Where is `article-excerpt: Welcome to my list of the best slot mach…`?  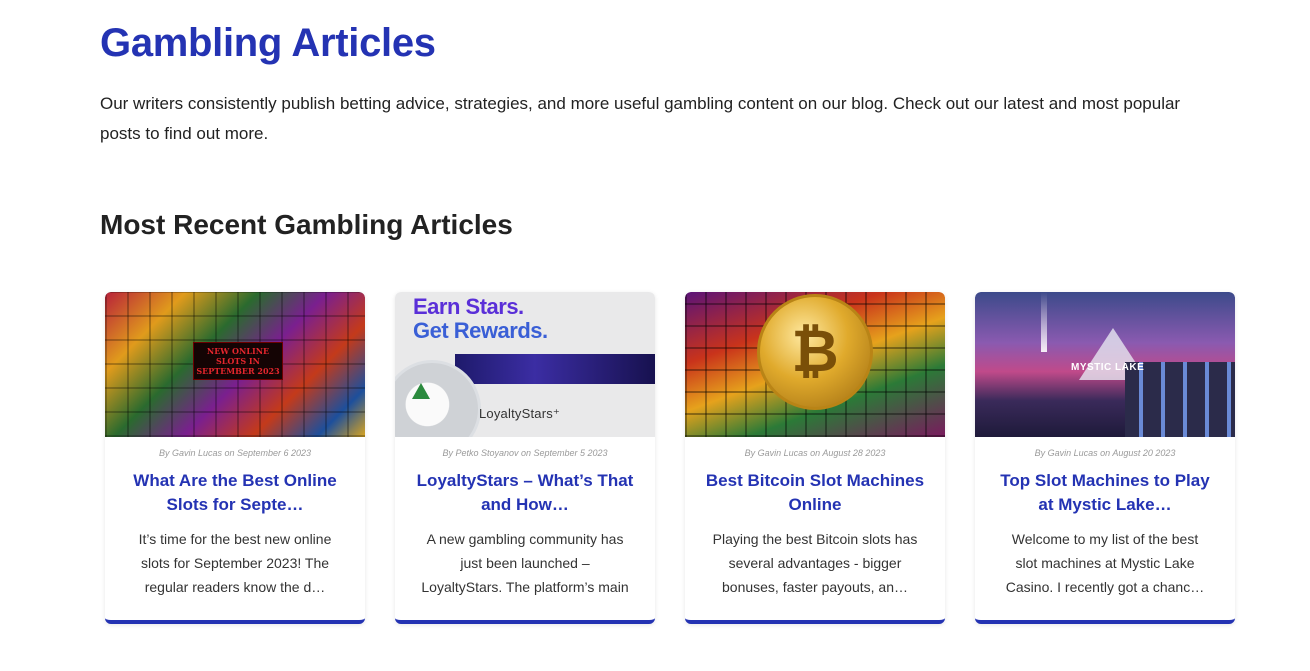
article-excerpt: Welcome to my list of the best slot mach… is located at coordinates (1105, 563).